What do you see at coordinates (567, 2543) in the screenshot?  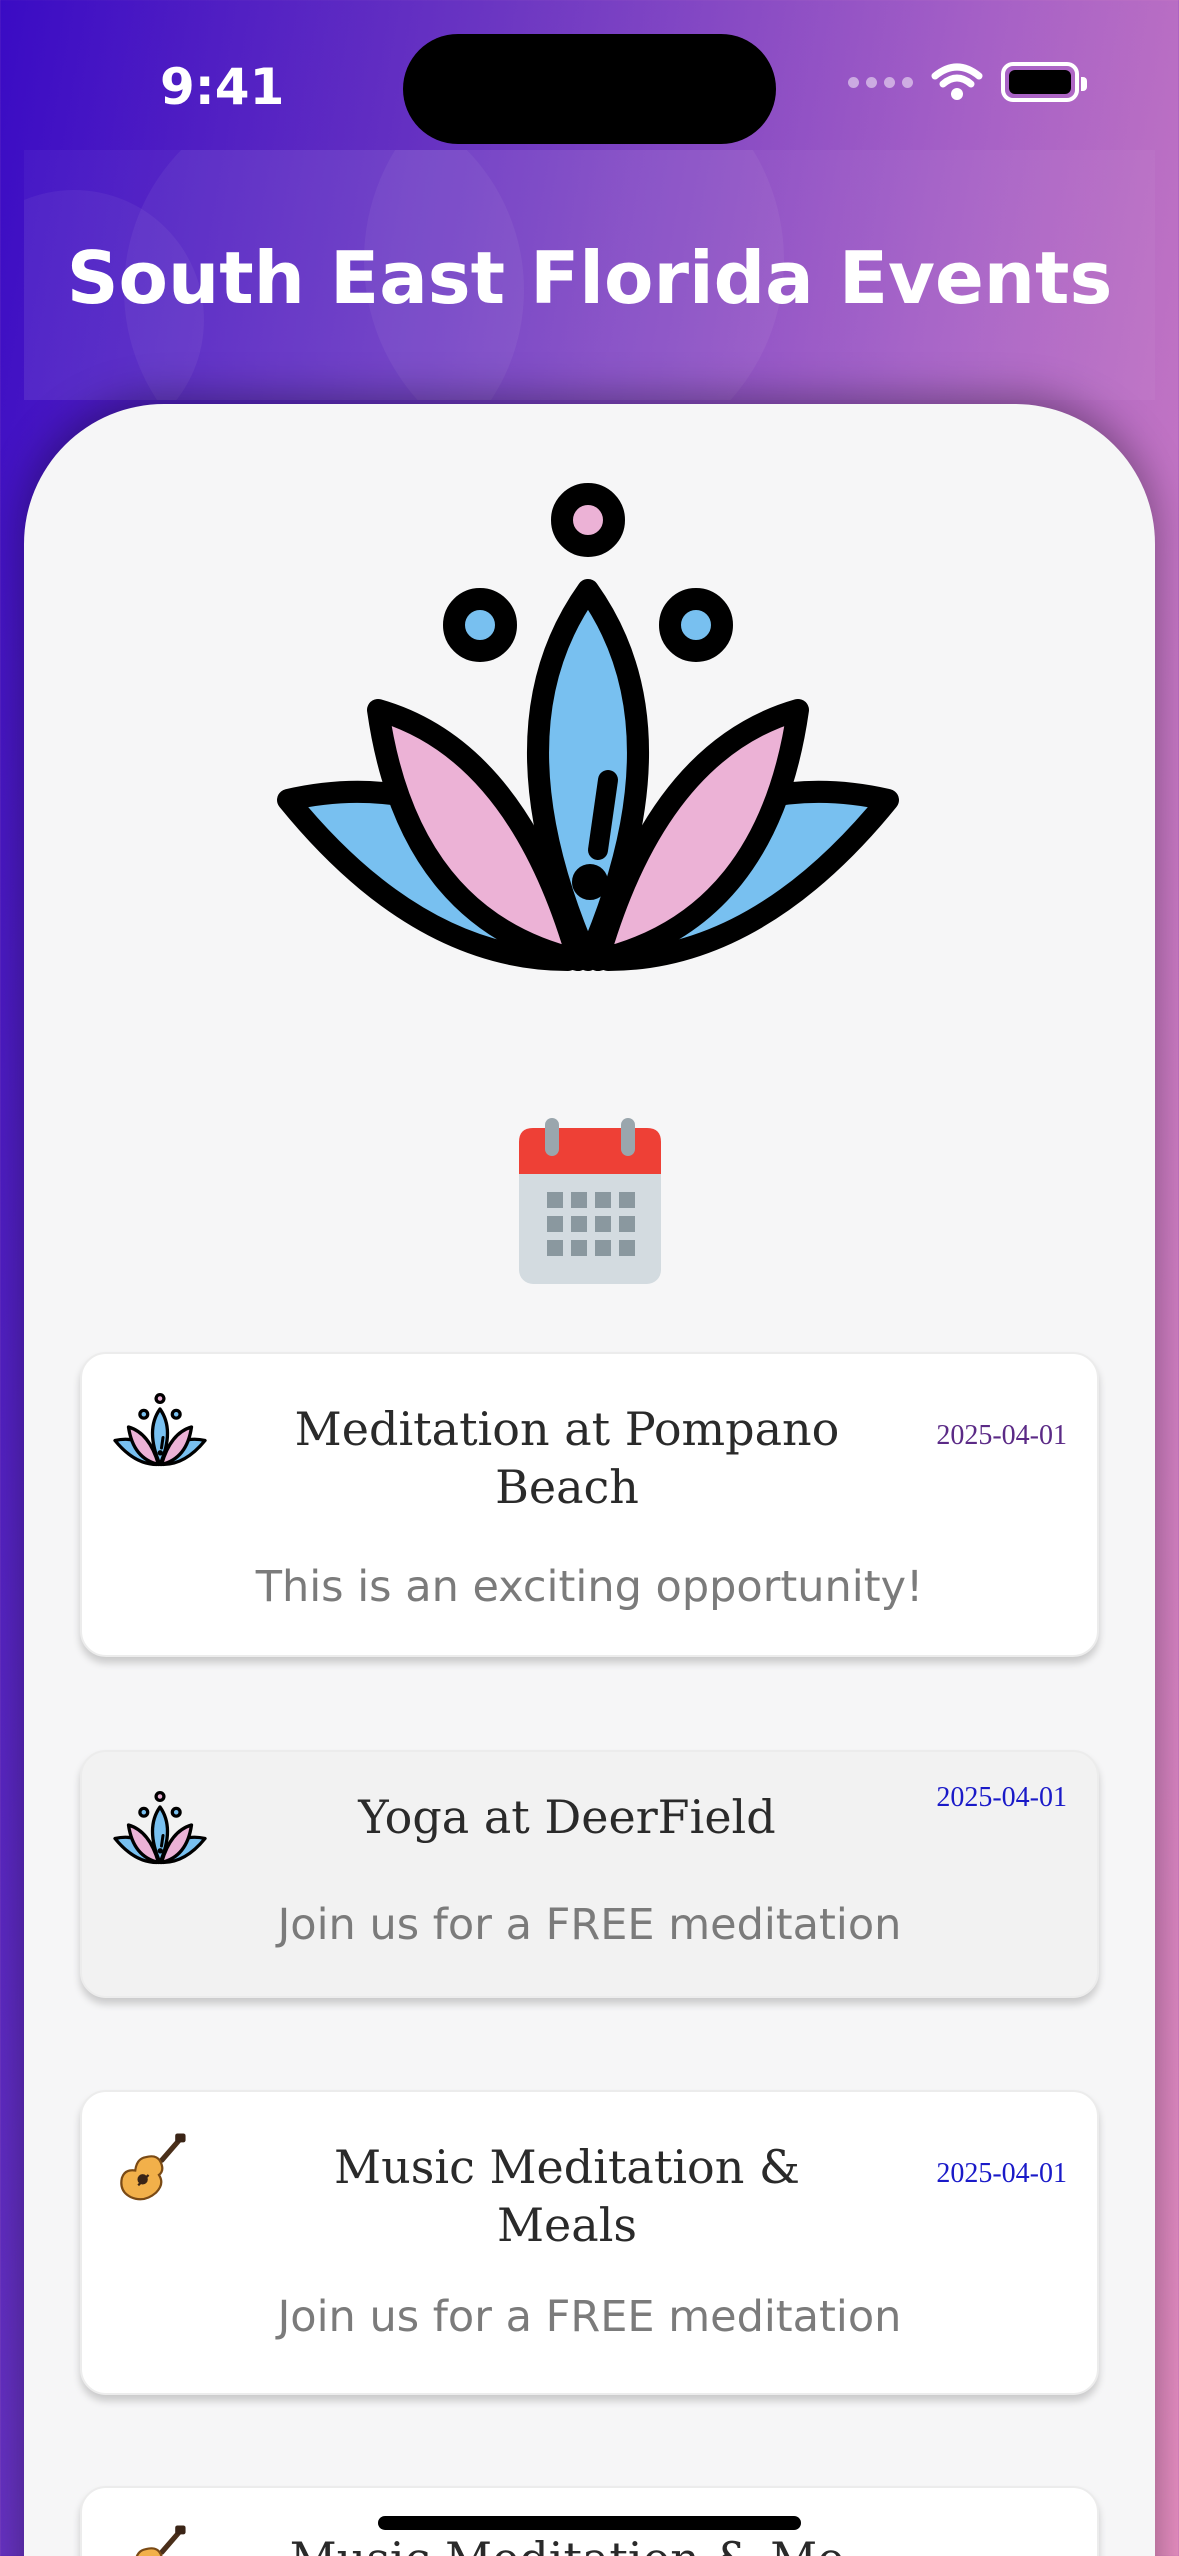 I see `event-title: Music Meditation & Me` at bounding box center [567, 2543].